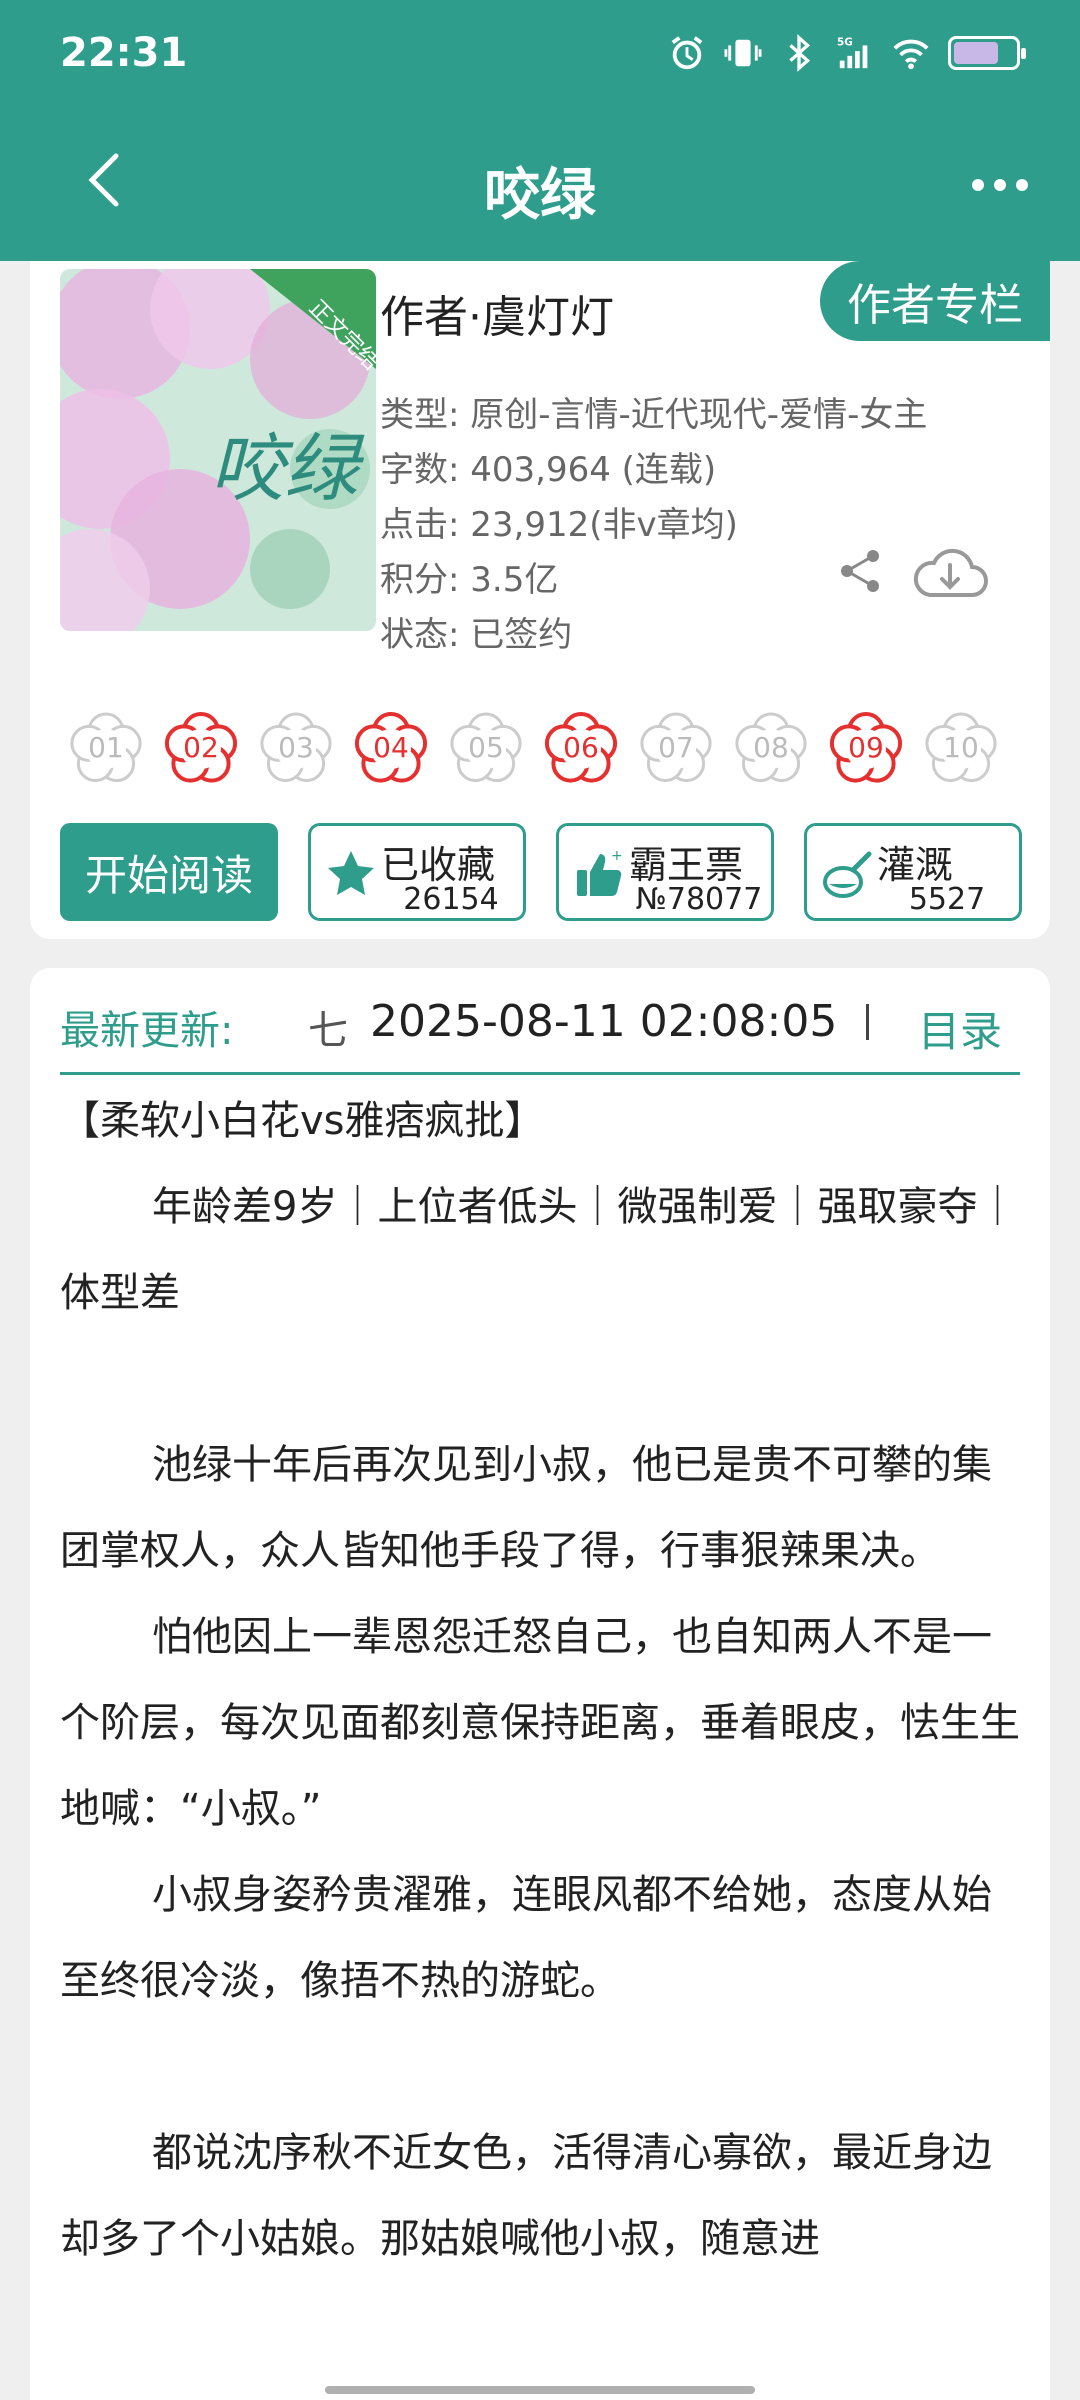  I want to click on cover-title: 咬绿, so click(287, 469).